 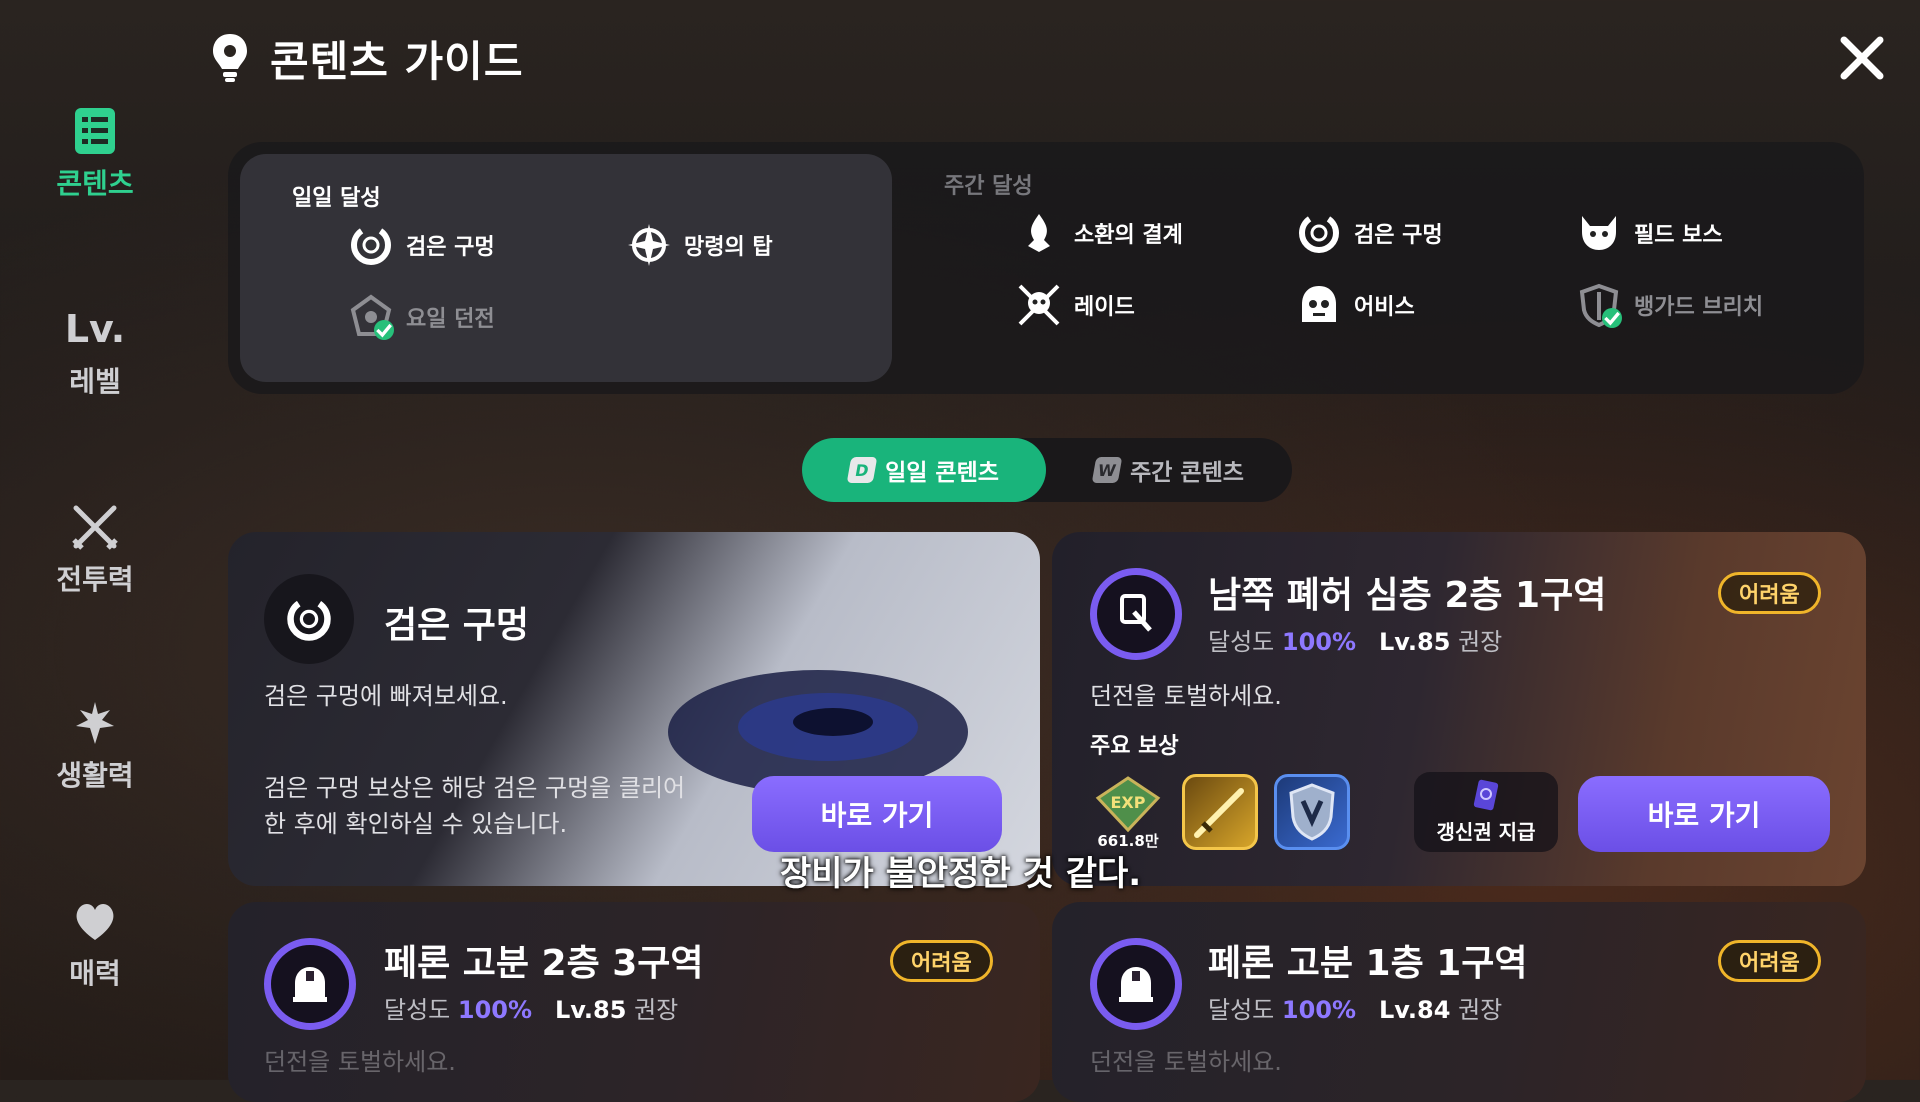 I want to click on svg-text: EXP, so click(x=1128, y=802).